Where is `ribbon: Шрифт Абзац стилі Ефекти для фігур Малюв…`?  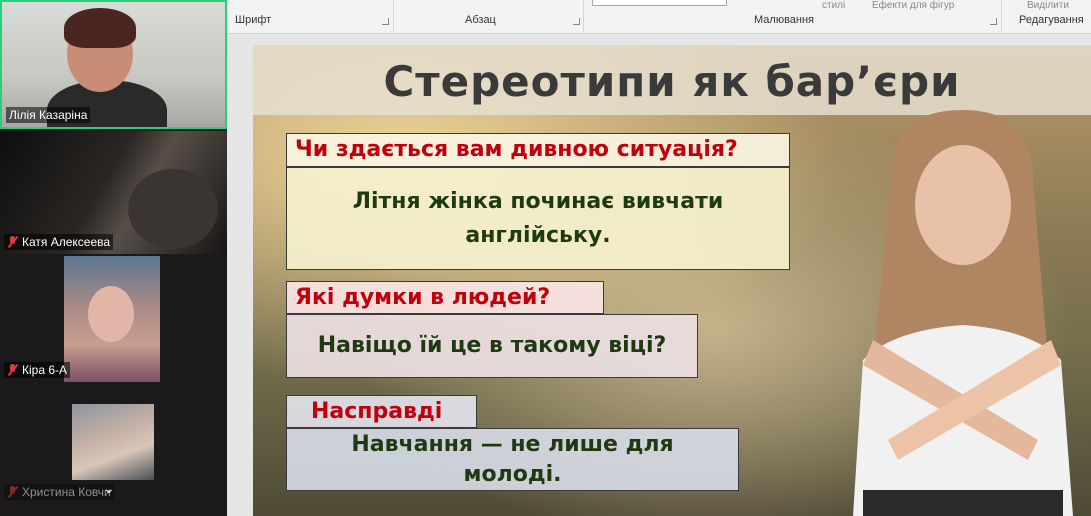 ribbon: Шрифт Абзац стилі Ефекти для фігур Малюв… is located at coordinates (659, 17).